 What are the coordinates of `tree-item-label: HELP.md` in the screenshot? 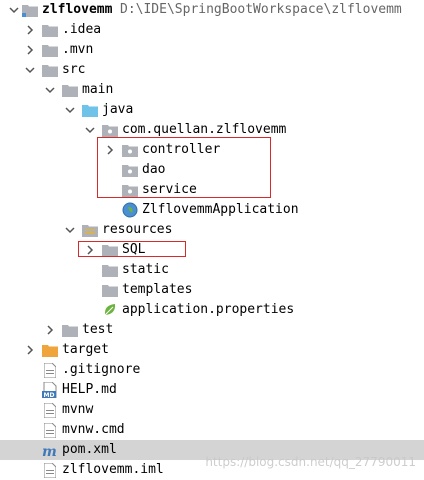 It's located at (89, 389).